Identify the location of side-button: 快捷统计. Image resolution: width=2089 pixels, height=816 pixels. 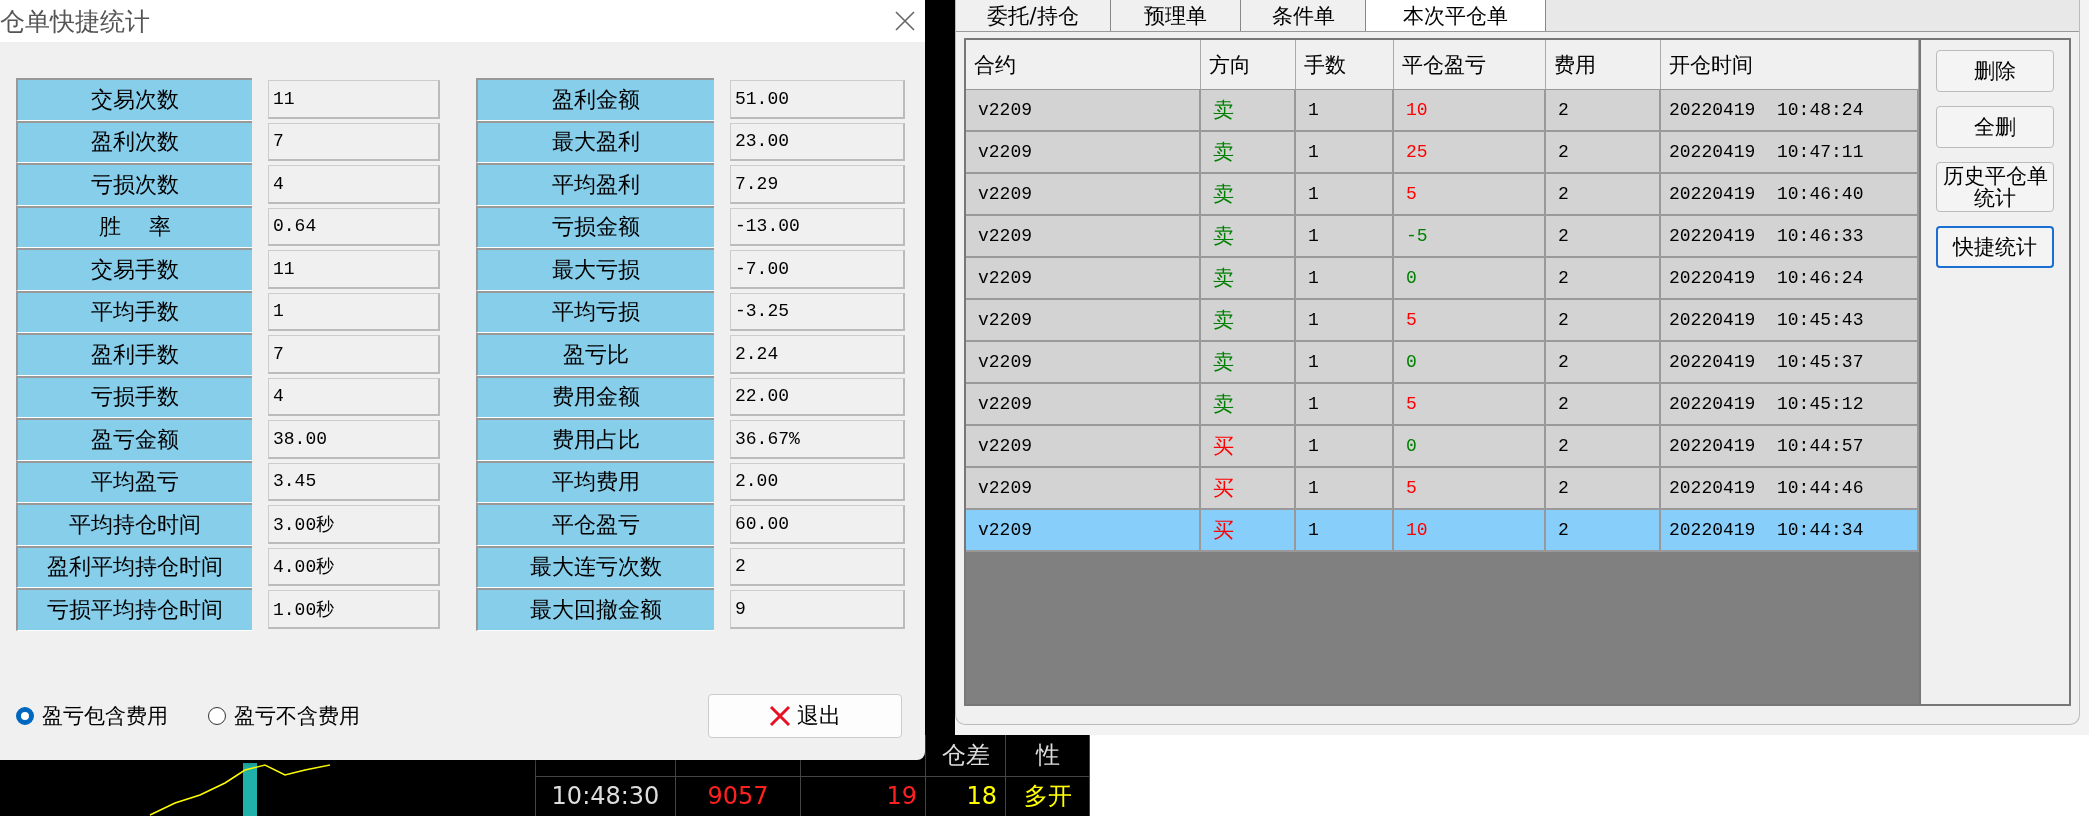
(1995, 247).